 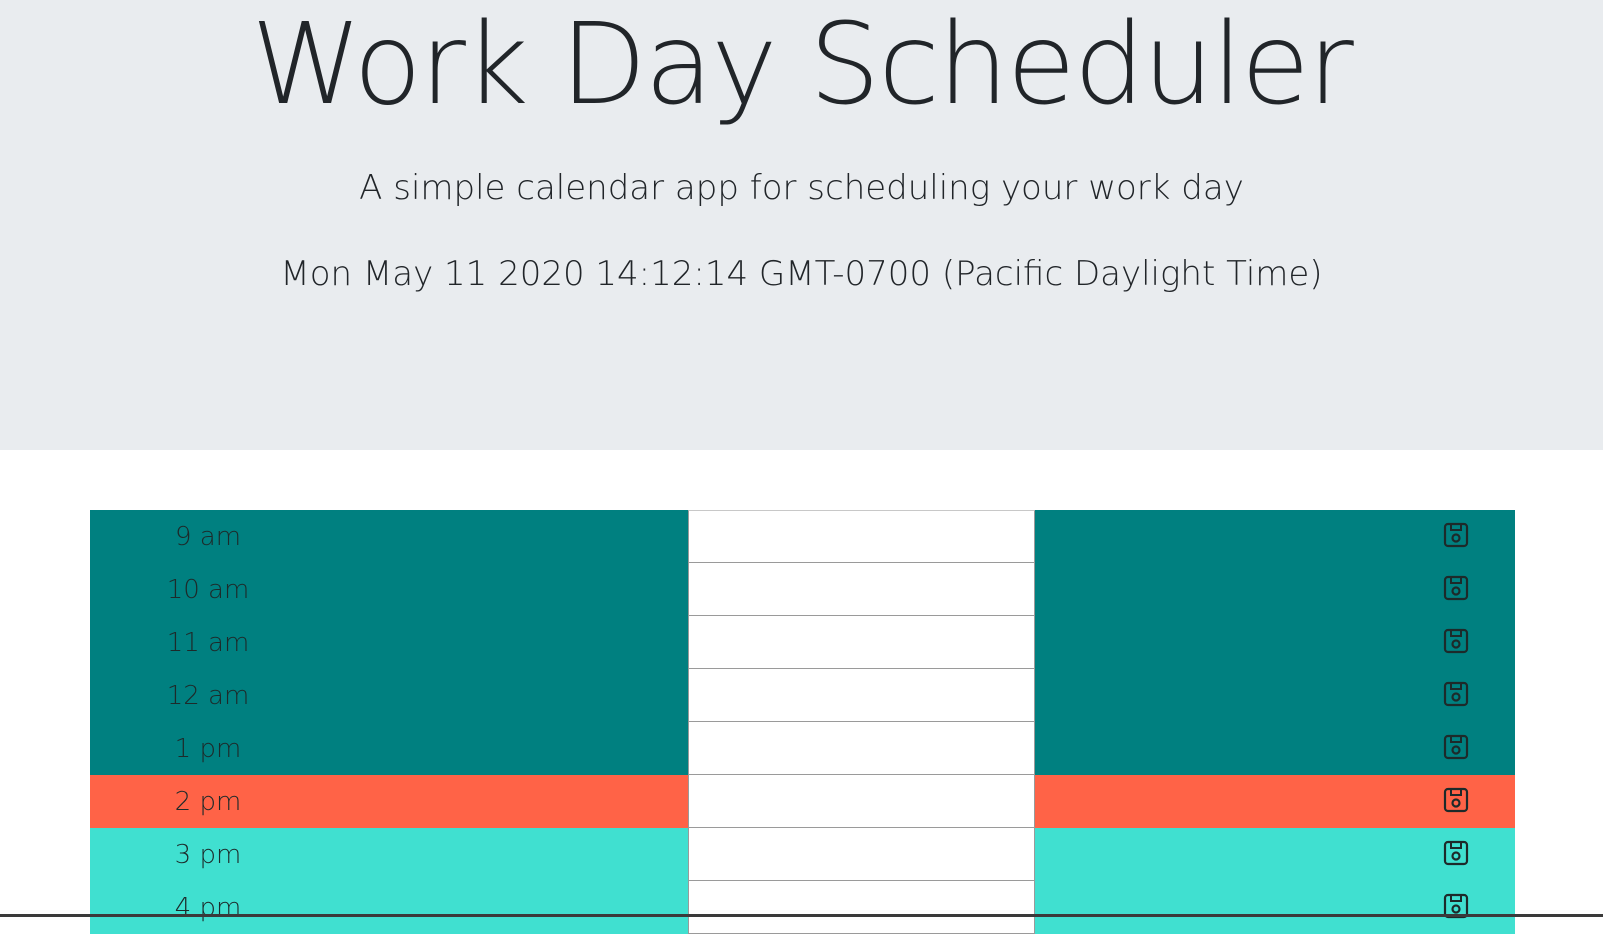 I want to click on time-block: 10 am, so click(x=802, y=589).